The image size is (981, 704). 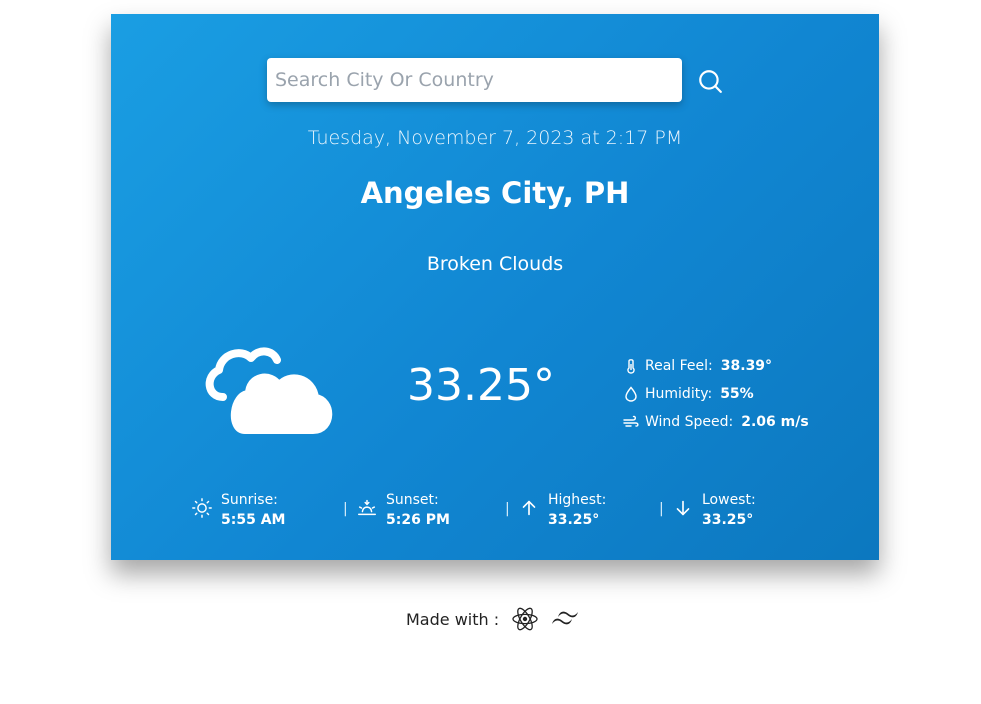 What do you see at coordinates (631, 421) in the screenshot?
I see `wind-icon` at bounding box center [631, 421].